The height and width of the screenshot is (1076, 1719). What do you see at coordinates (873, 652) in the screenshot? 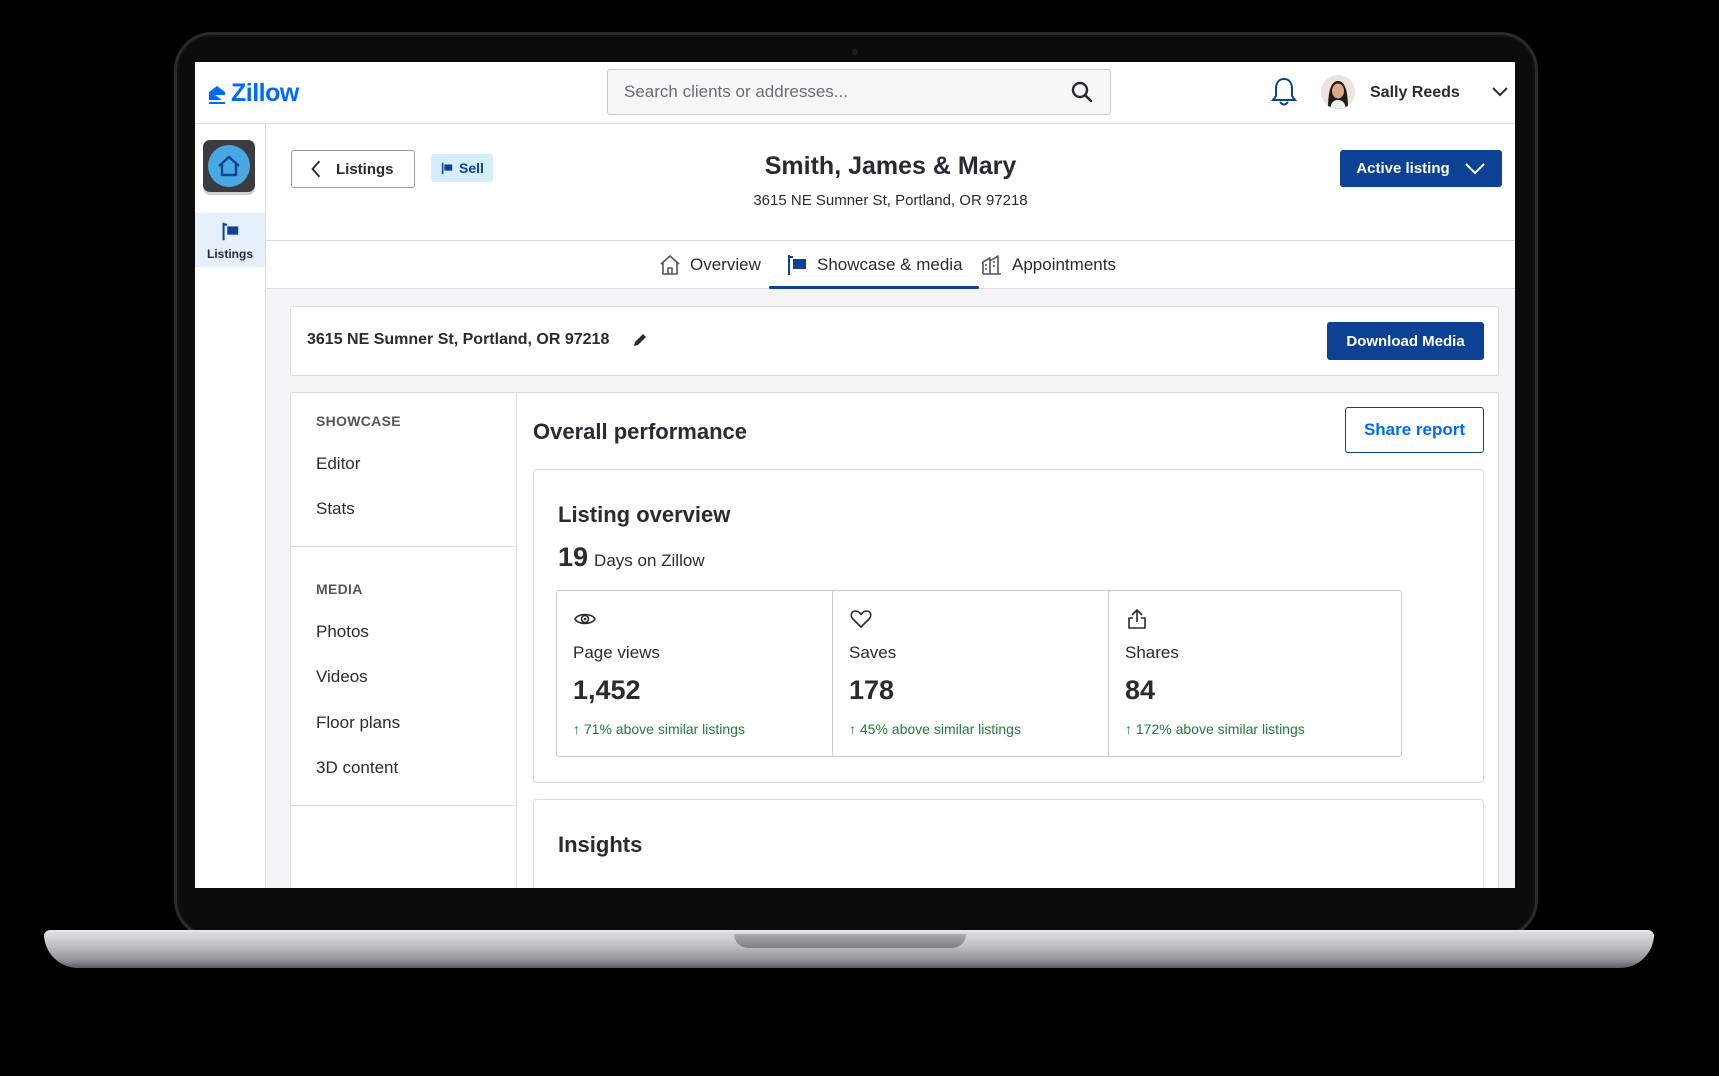
I see `stat-label: Saves` at bounding box center [873, 652].